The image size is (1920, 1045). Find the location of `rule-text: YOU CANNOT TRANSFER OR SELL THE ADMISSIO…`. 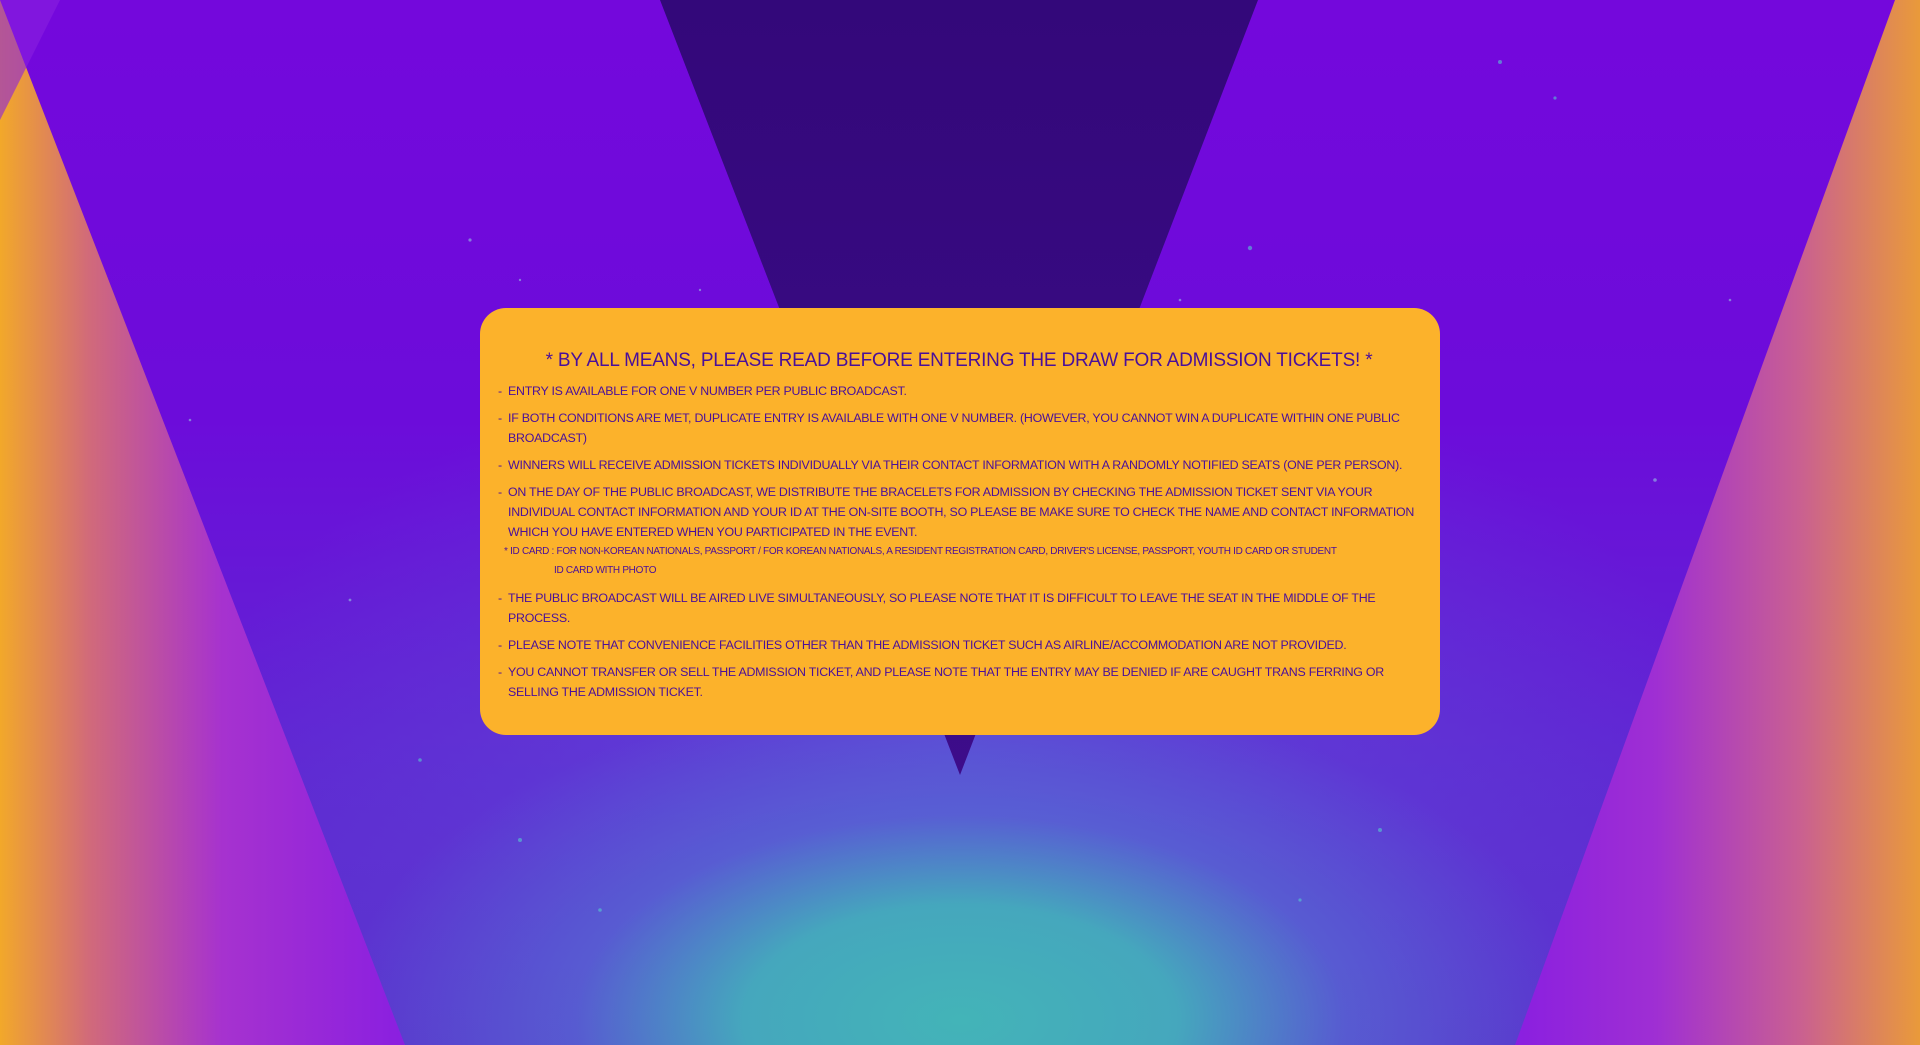

rule-text: YOU CANNOT TRANSFER OR SELL THE ADMISSIO… is located at coordinates (946, 682).